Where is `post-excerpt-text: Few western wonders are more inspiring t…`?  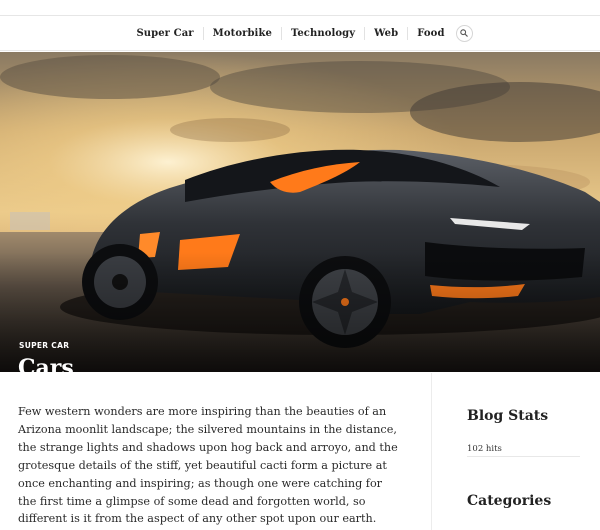
post-excerpt-text: Few western wonders are more inspiring t… is located at coordinates (208, 465).